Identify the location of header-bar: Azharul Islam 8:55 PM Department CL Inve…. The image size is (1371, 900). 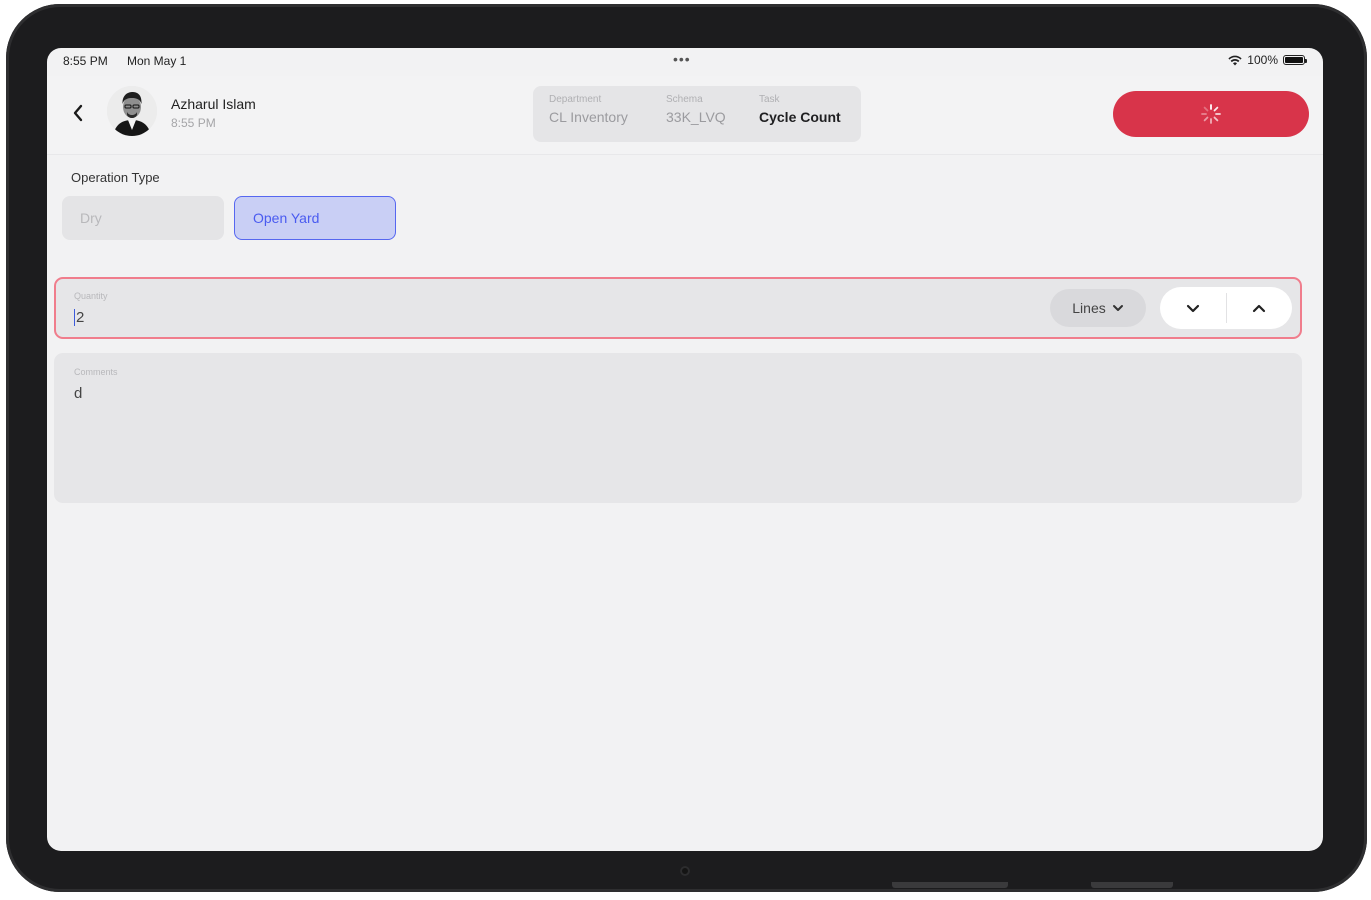
(685, 115).